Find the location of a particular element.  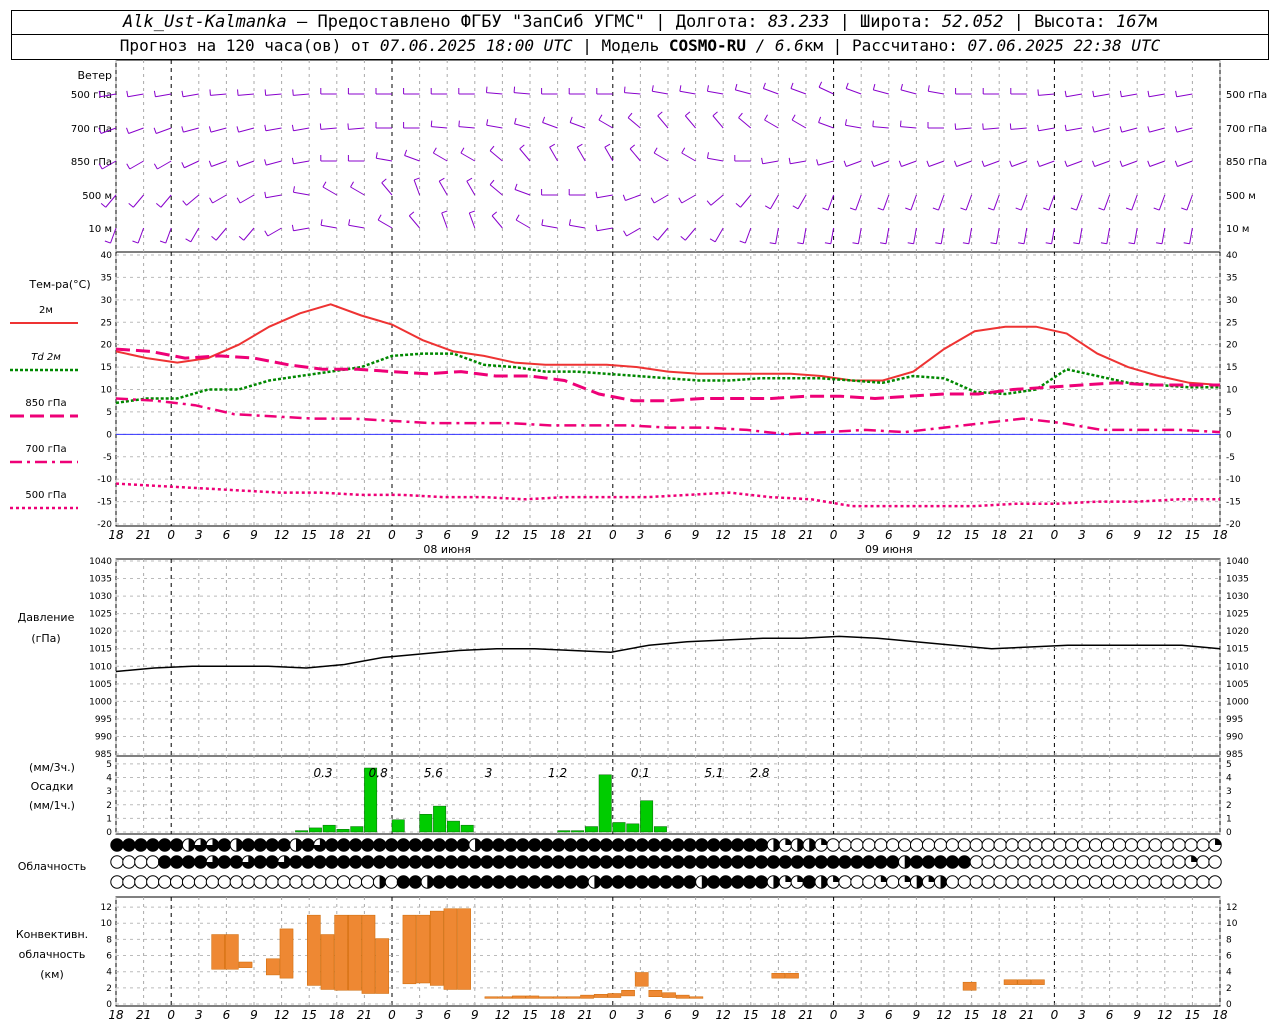

temp-legend-label: 700 гПа is located at coordinates (45, 449).